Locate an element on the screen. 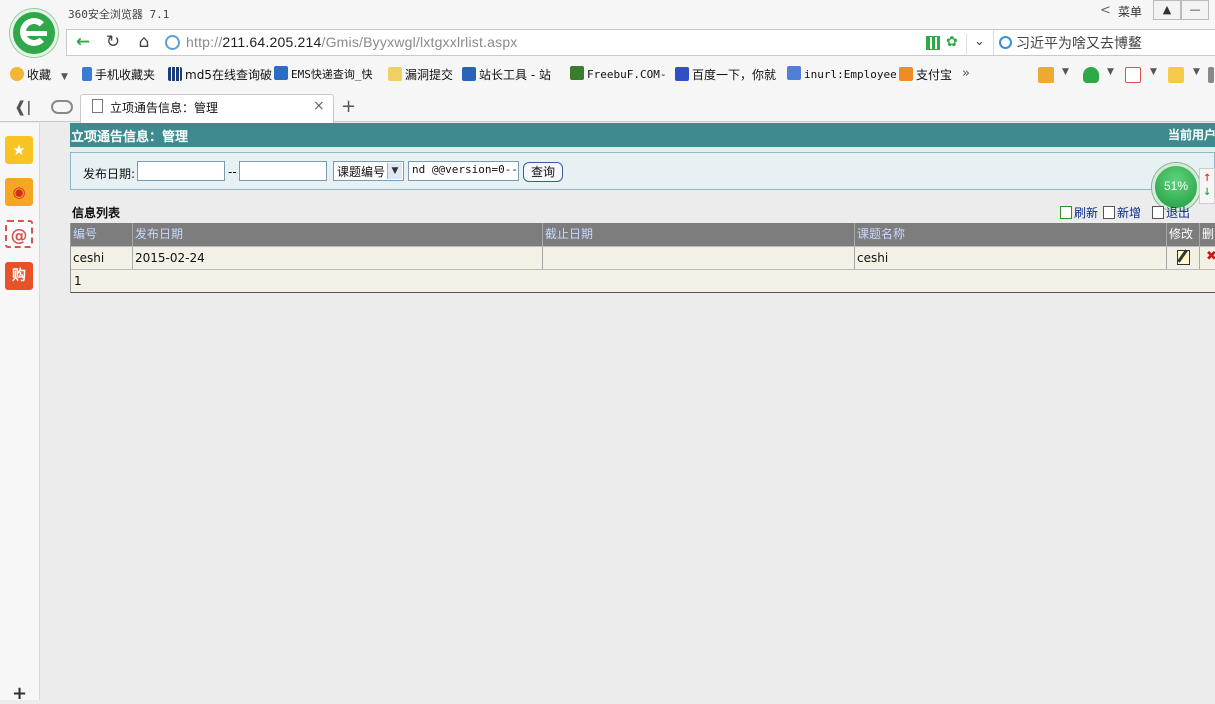 The height and width of the screenshot is (704, 1215). bookmark-vuln: 漏洞提交 is located at coordinates (420, 75).